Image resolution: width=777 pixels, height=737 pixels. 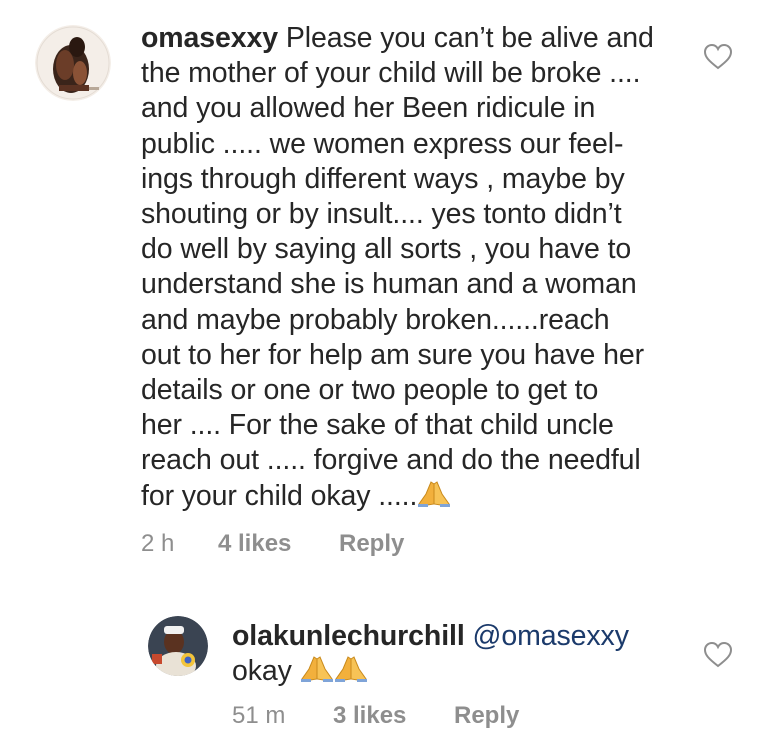 I want to click on comment-line: olakunlechurchill @omasexxy, so click(x=467, y=636).